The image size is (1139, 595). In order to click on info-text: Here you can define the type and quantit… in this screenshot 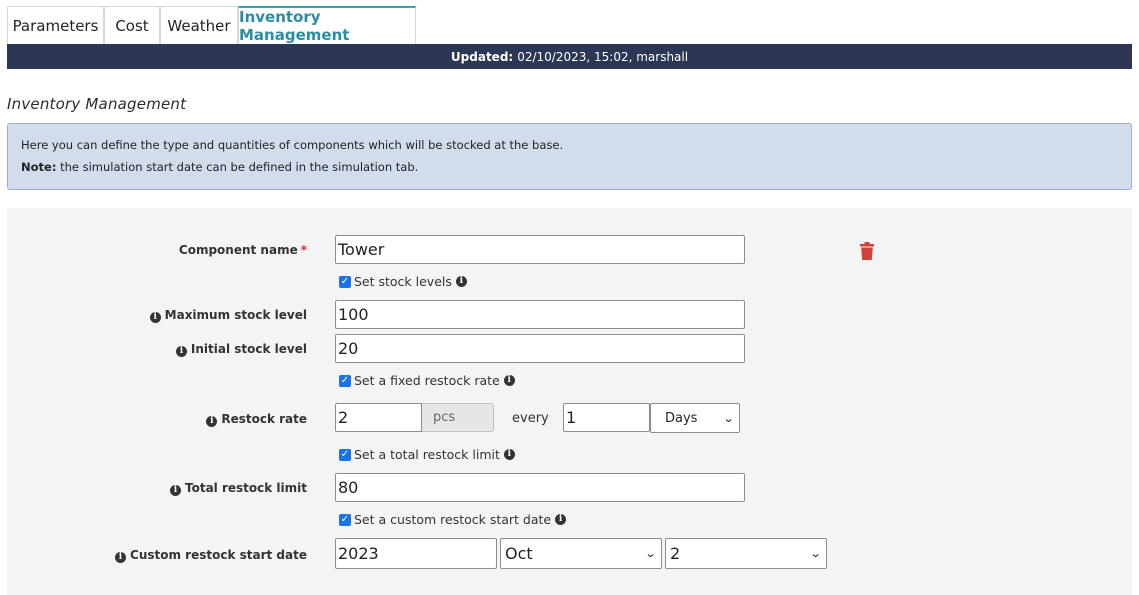, I will do `click(292, 145)`.